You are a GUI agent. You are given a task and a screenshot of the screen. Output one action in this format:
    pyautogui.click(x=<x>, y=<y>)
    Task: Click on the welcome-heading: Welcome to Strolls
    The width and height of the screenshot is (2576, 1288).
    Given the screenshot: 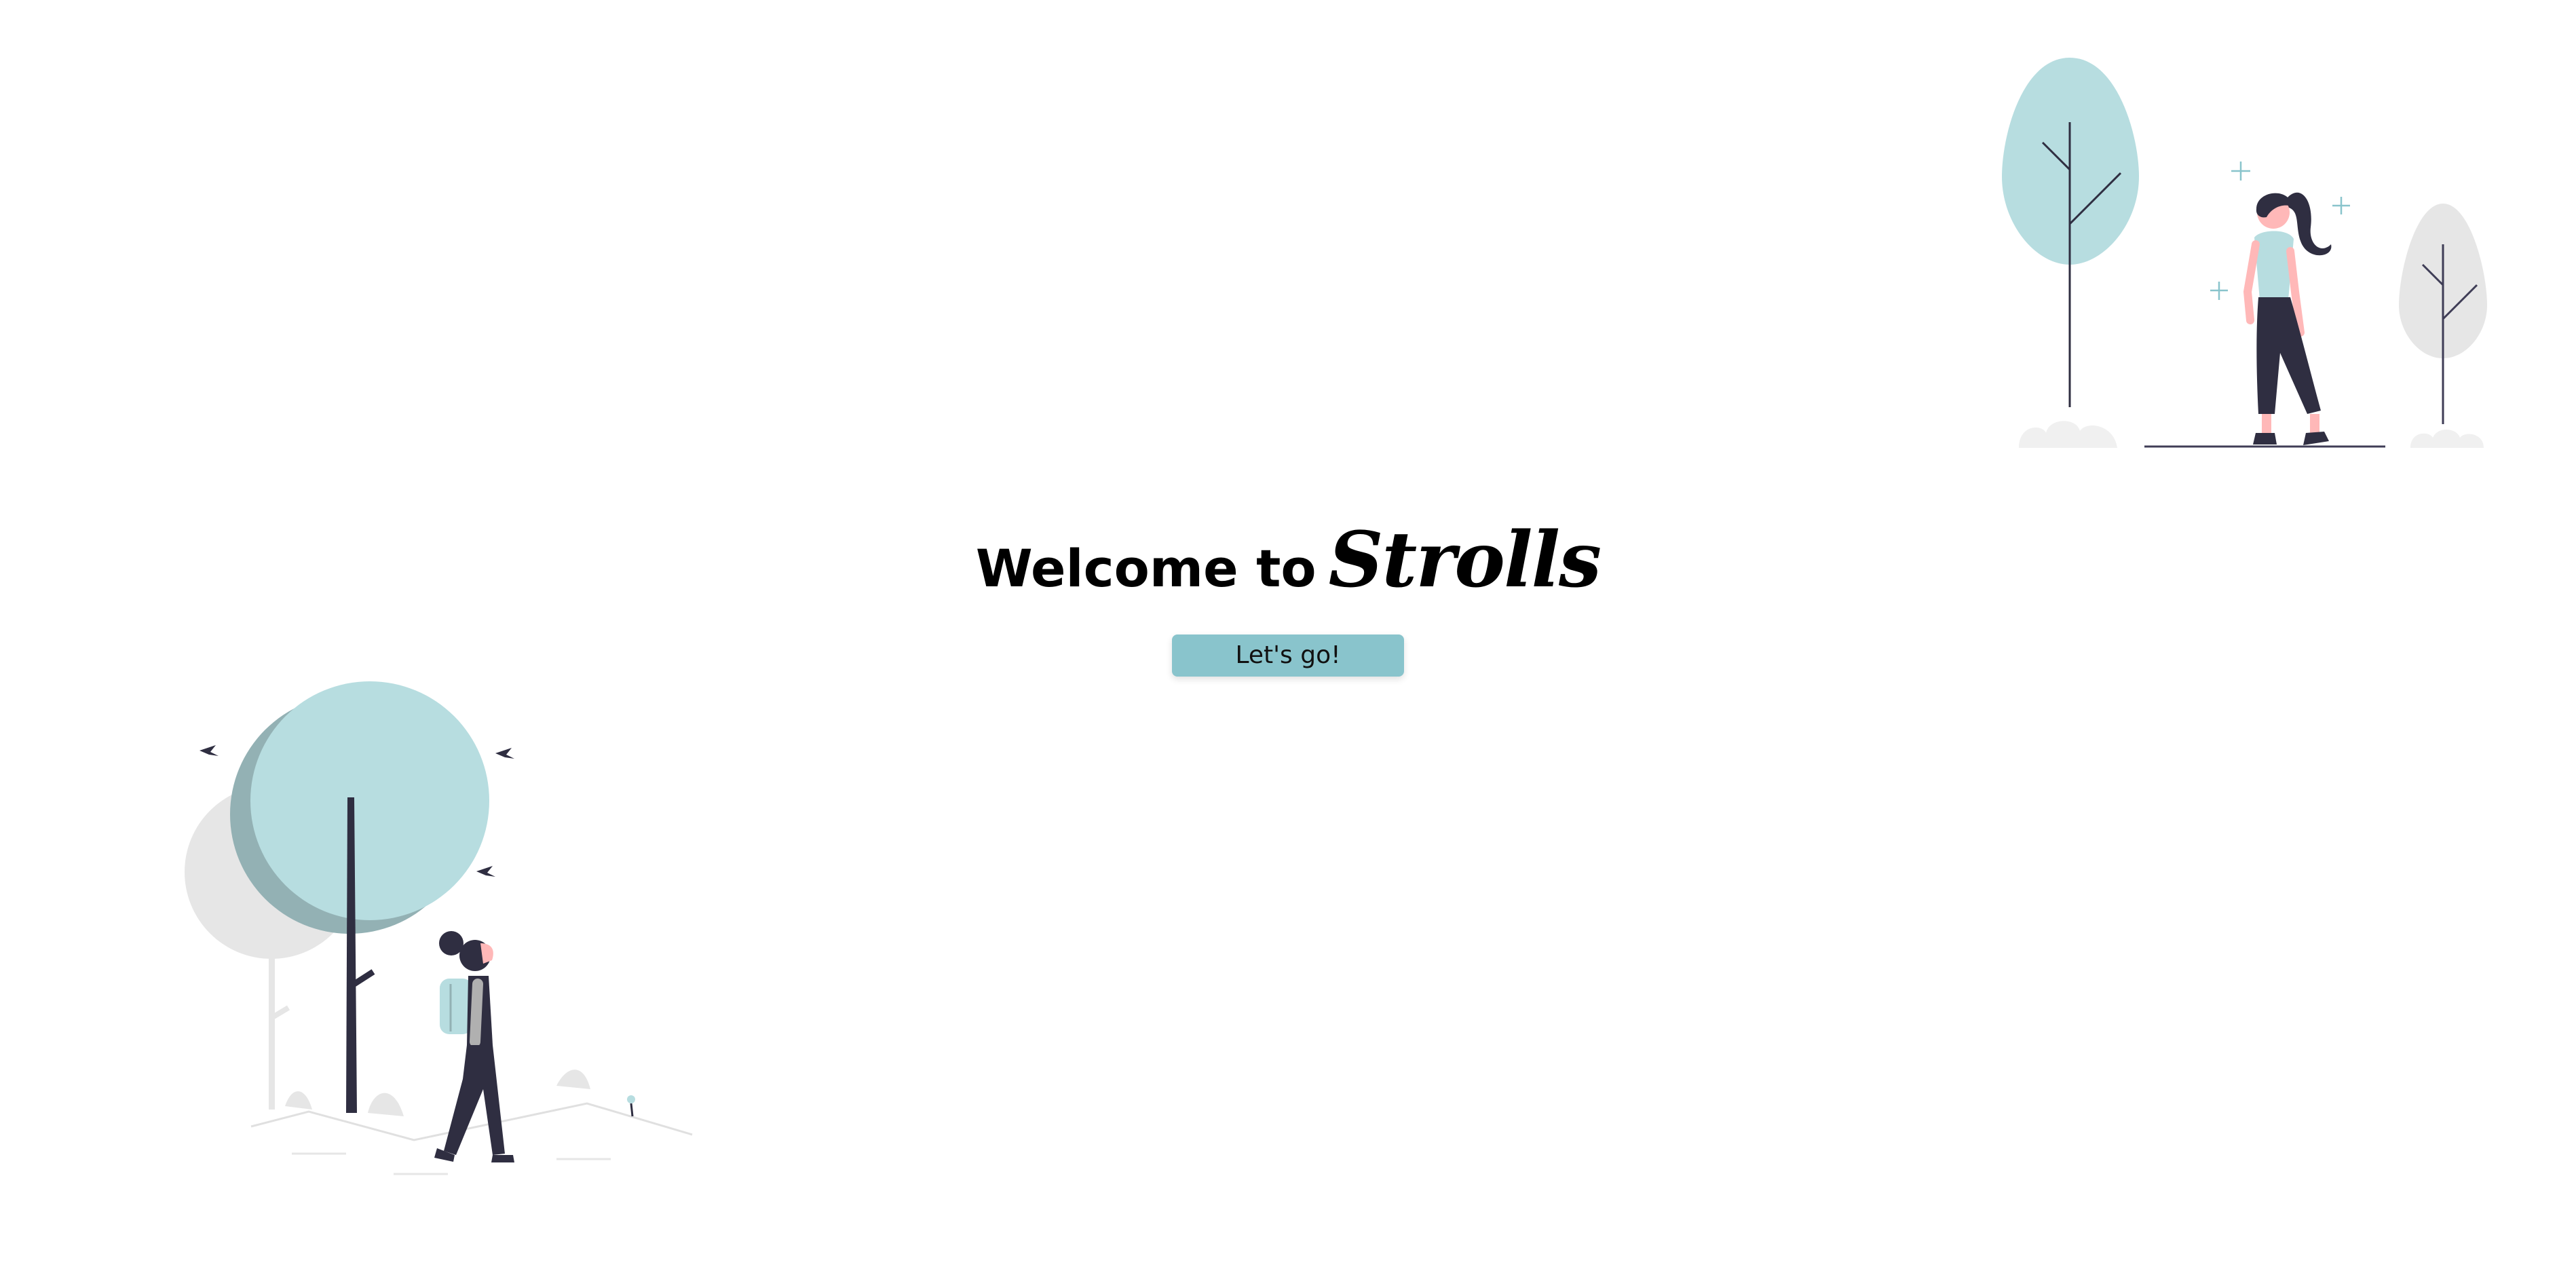 What is the action you would take?
    pyautogui.click(x=1288, y=560)
    